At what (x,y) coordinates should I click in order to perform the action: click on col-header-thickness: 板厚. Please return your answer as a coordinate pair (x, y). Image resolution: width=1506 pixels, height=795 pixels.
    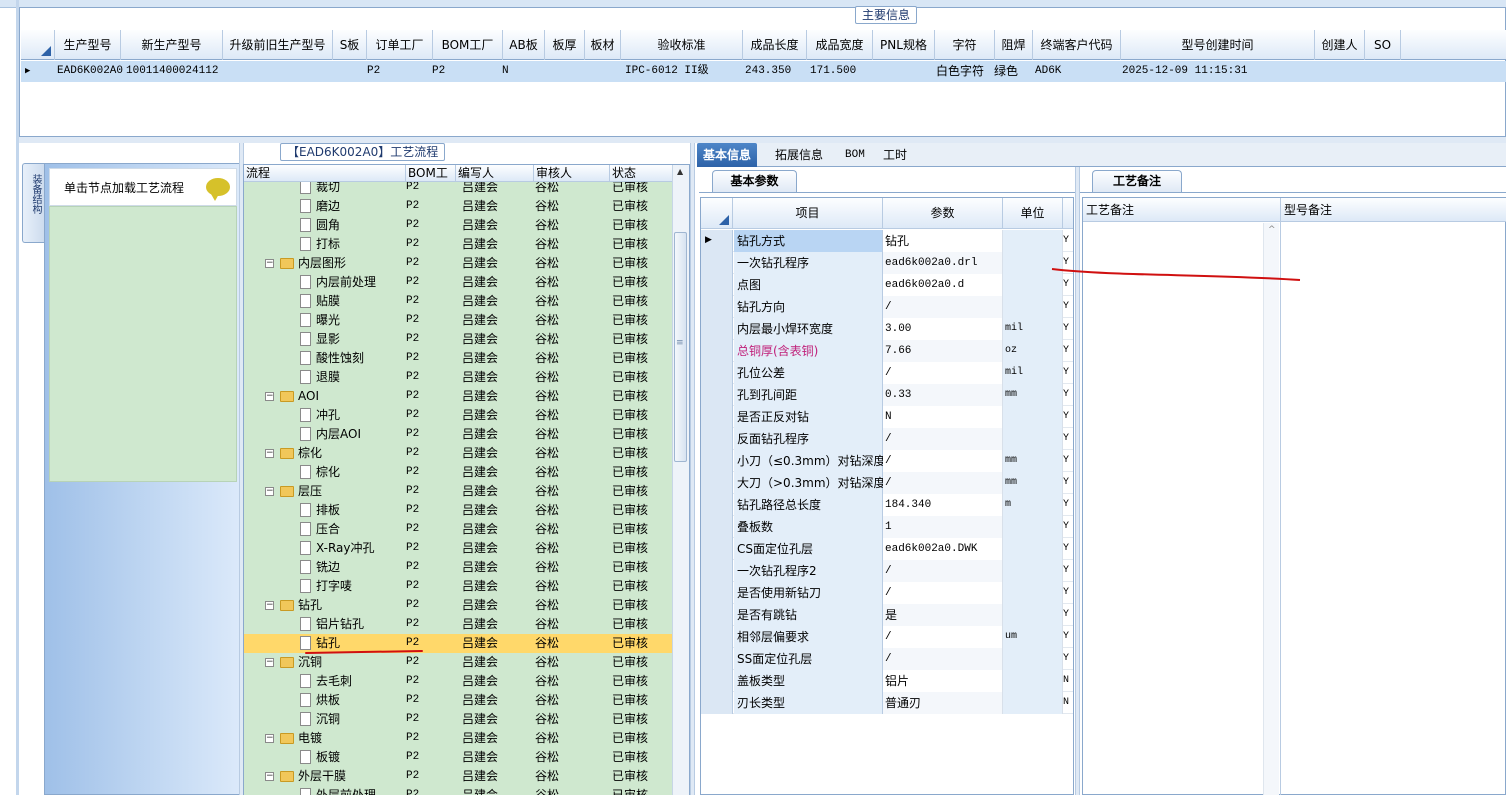
    Looking at the image, I should click on (565, 45).